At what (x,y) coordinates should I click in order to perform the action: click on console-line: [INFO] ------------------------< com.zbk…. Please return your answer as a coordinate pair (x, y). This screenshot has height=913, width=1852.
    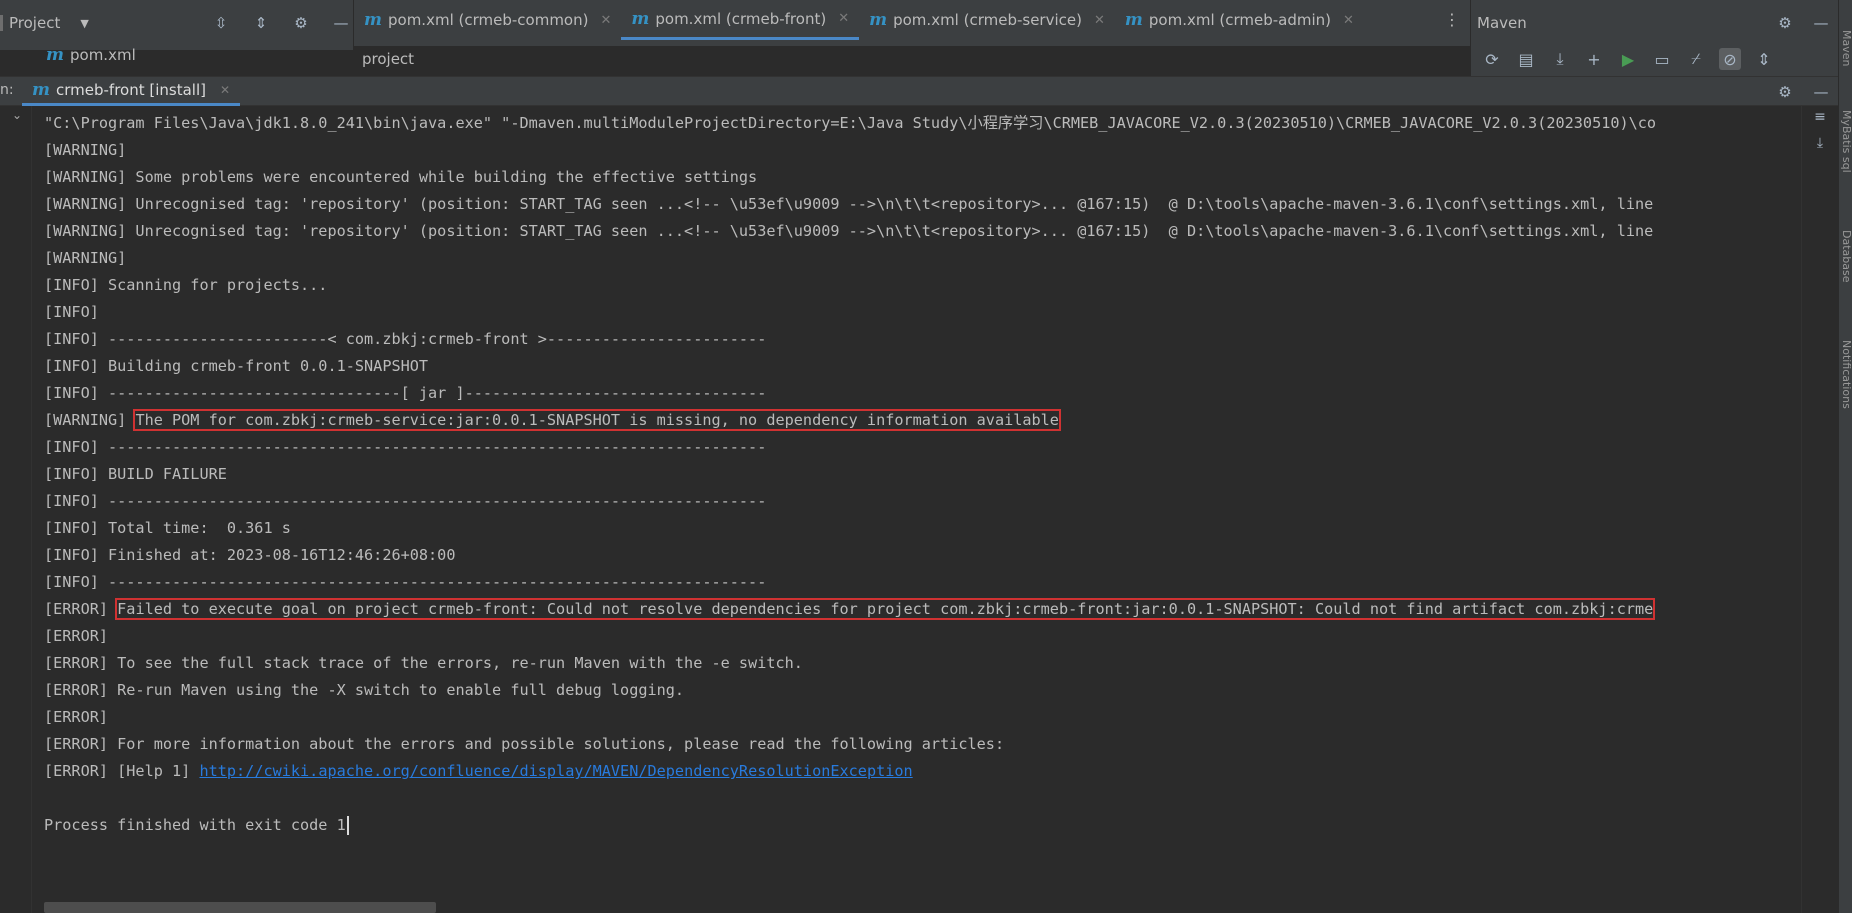
    Looking at the image, I should click on (405, 339).